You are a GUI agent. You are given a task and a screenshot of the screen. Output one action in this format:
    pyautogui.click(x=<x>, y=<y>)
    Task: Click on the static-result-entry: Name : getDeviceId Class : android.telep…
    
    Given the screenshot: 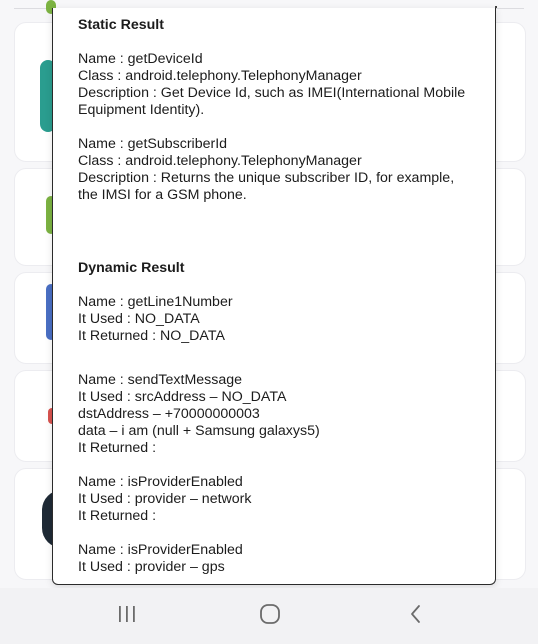 What is the action you would take?
    pyautogui.click(x=275, y=85)
    